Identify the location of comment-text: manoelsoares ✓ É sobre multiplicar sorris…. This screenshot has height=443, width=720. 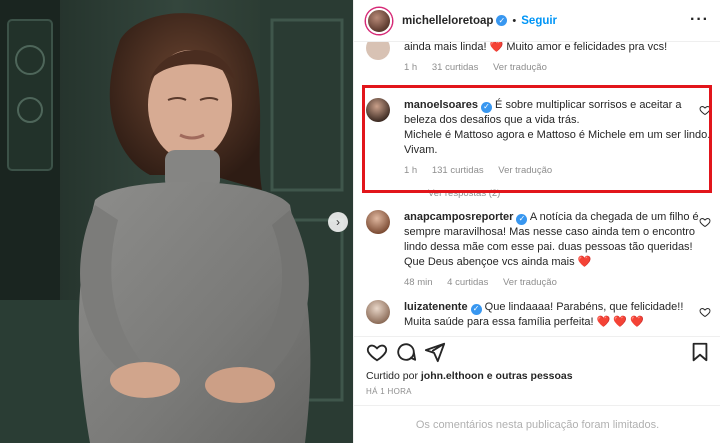
(558, 149).